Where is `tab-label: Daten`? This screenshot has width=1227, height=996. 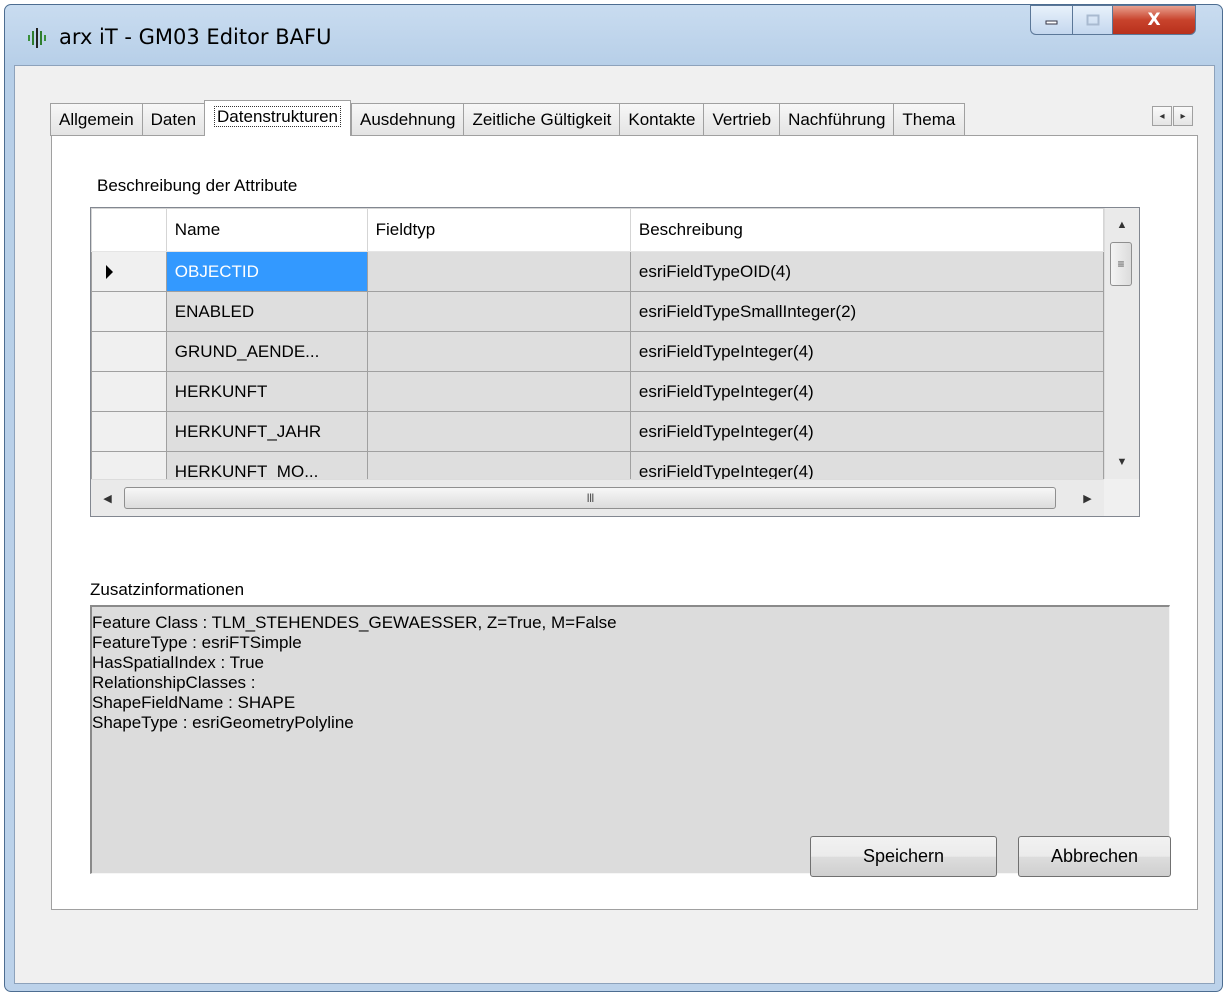
tab-label: Daten is located at coordinates (173, 119).